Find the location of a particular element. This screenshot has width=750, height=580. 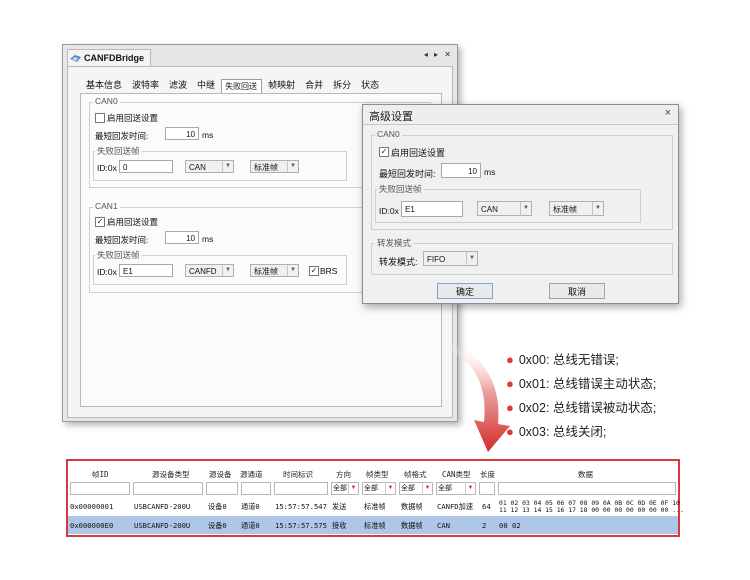

window-tab: CANFDBridge is located at coordinates (109, 57).